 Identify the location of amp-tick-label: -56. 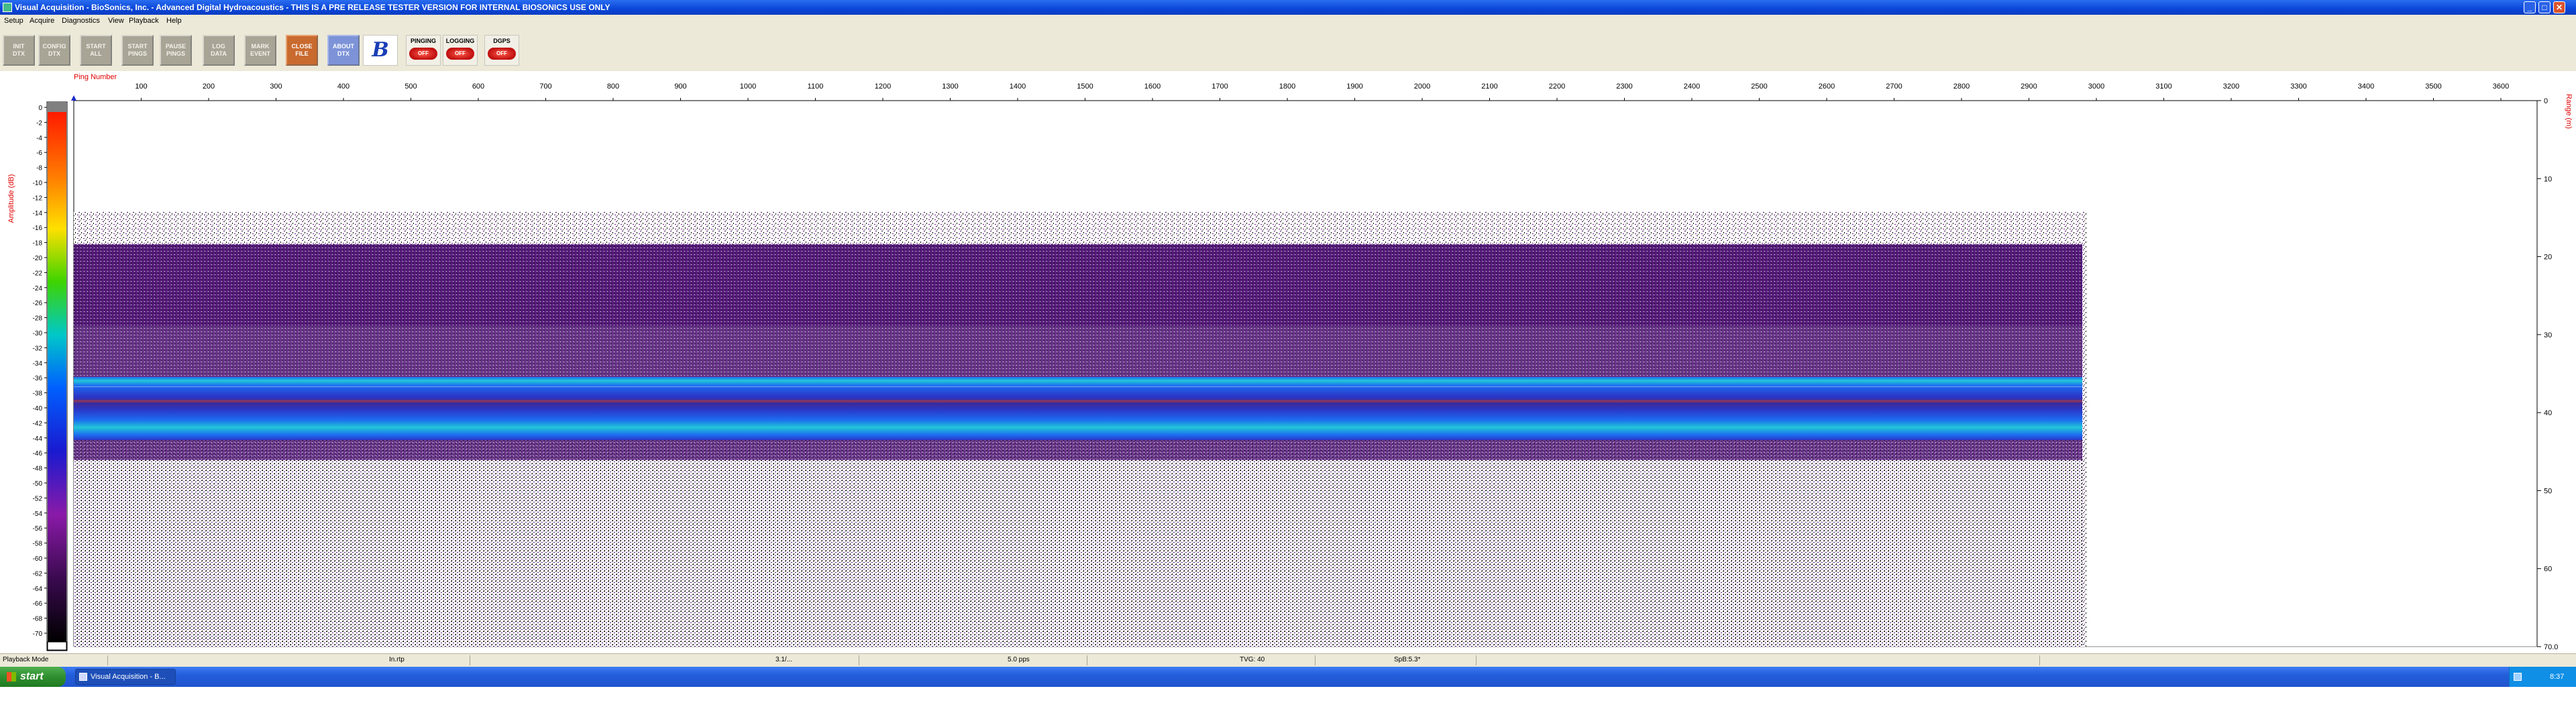
(38, 529).